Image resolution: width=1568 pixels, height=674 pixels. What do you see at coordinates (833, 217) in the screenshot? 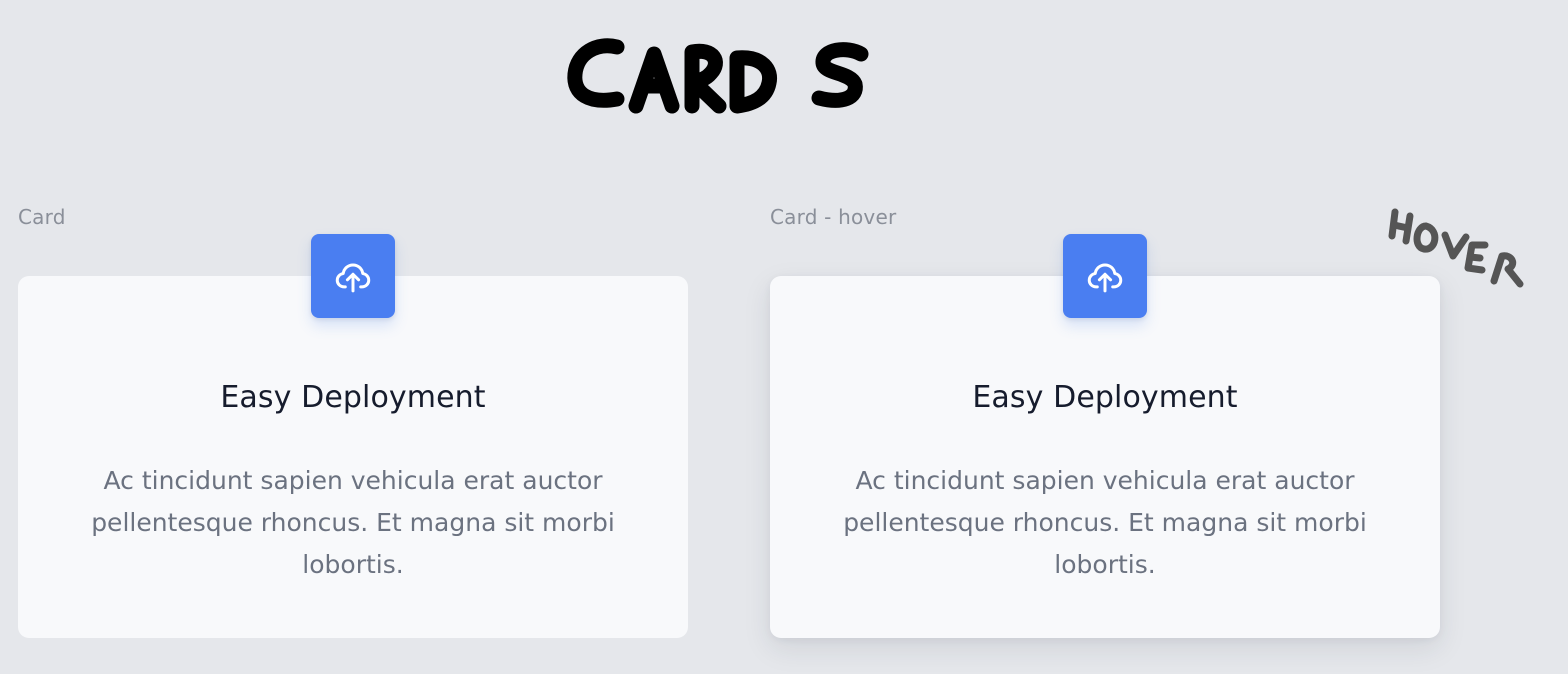
I see `card-variant-label-hover: Card - hover` at bounding box center [833, 217].